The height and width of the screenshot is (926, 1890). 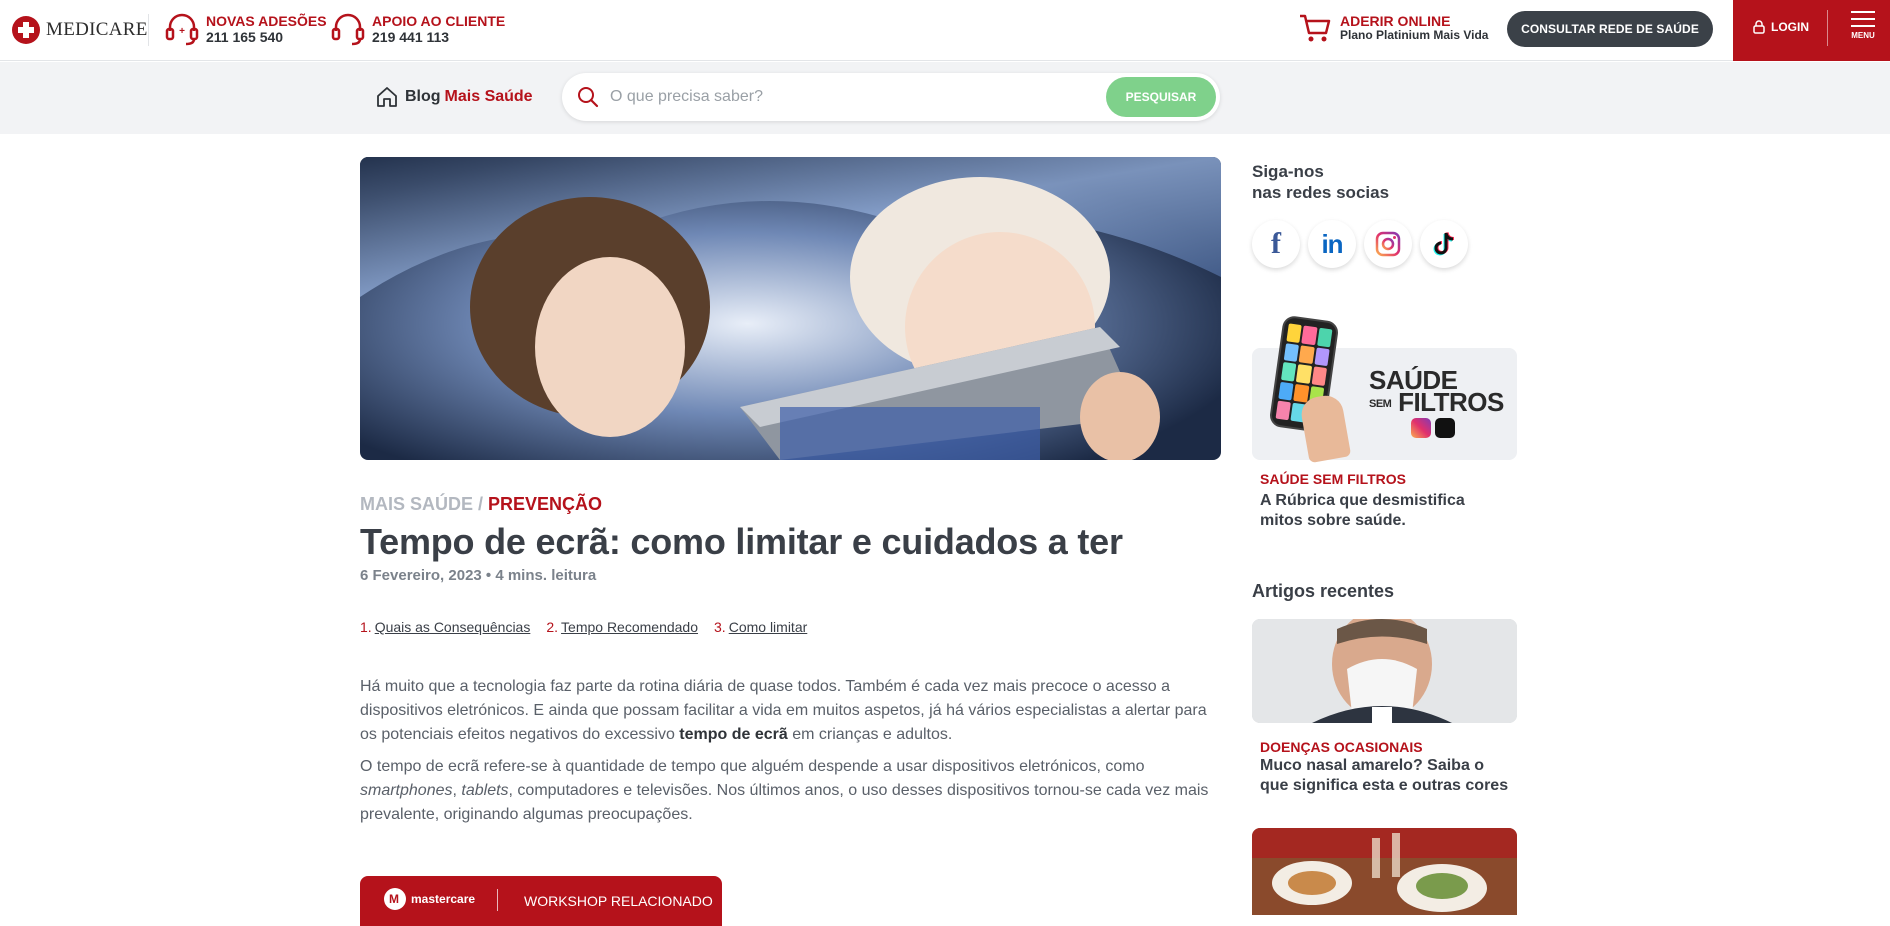 What do you see at coordinates (720, 627) in the screenshot?
I see `toc-number: 3.` at bounding box center [720, 627].